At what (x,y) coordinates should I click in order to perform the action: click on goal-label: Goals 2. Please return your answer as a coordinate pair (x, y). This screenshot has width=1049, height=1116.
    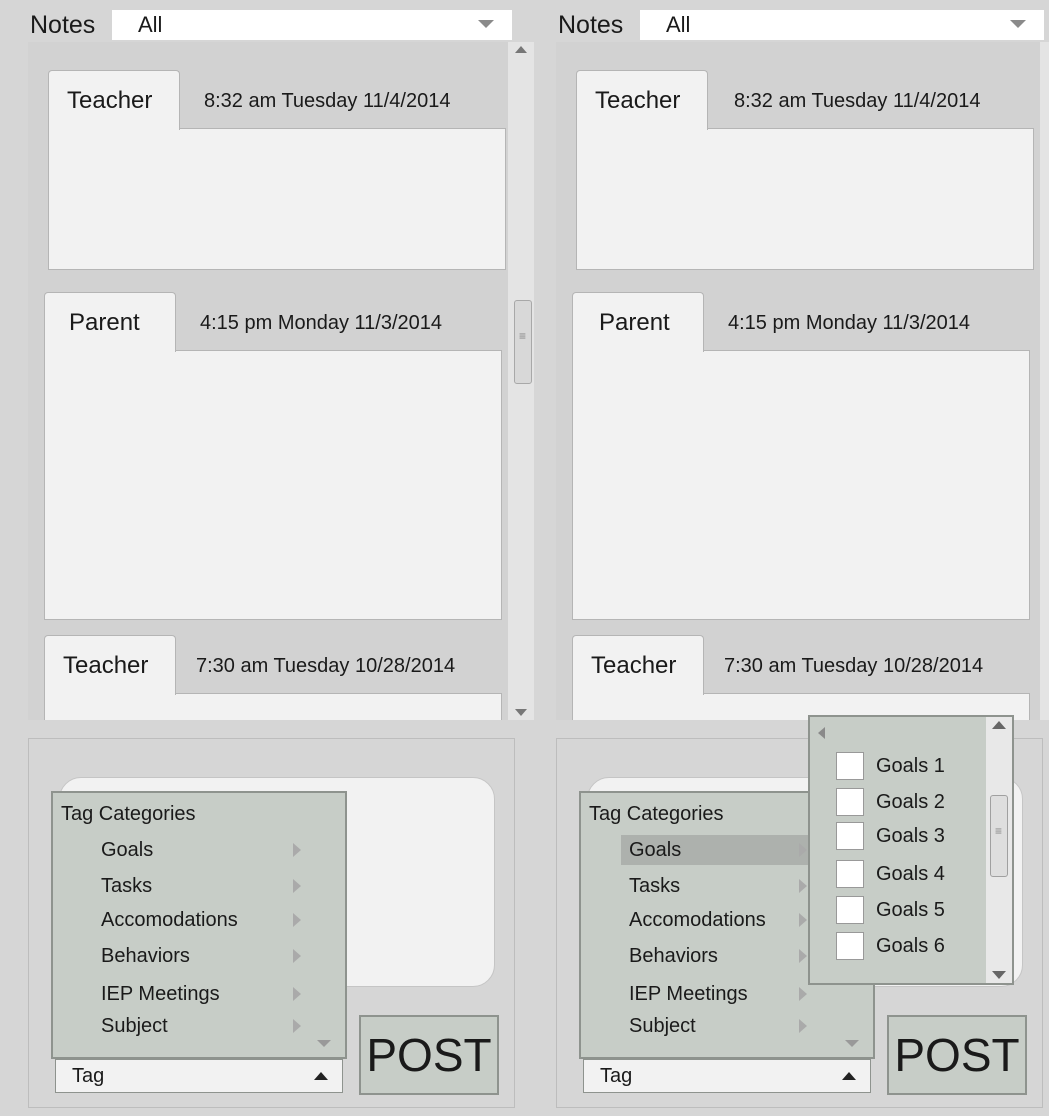
    Looking at the image, I should click on (910, 801).